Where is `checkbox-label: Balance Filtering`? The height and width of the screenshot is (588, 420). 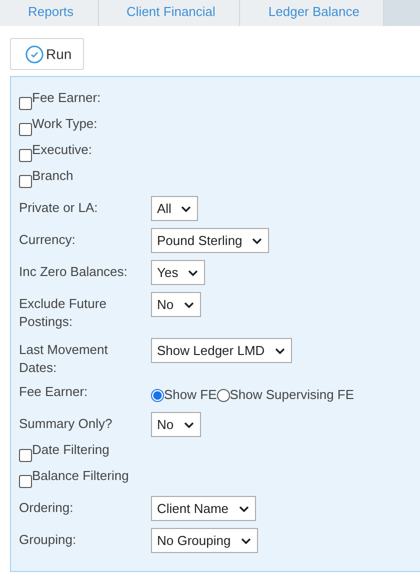 checkbox-label: Balance Filtering is located at coordinates (80, 476).